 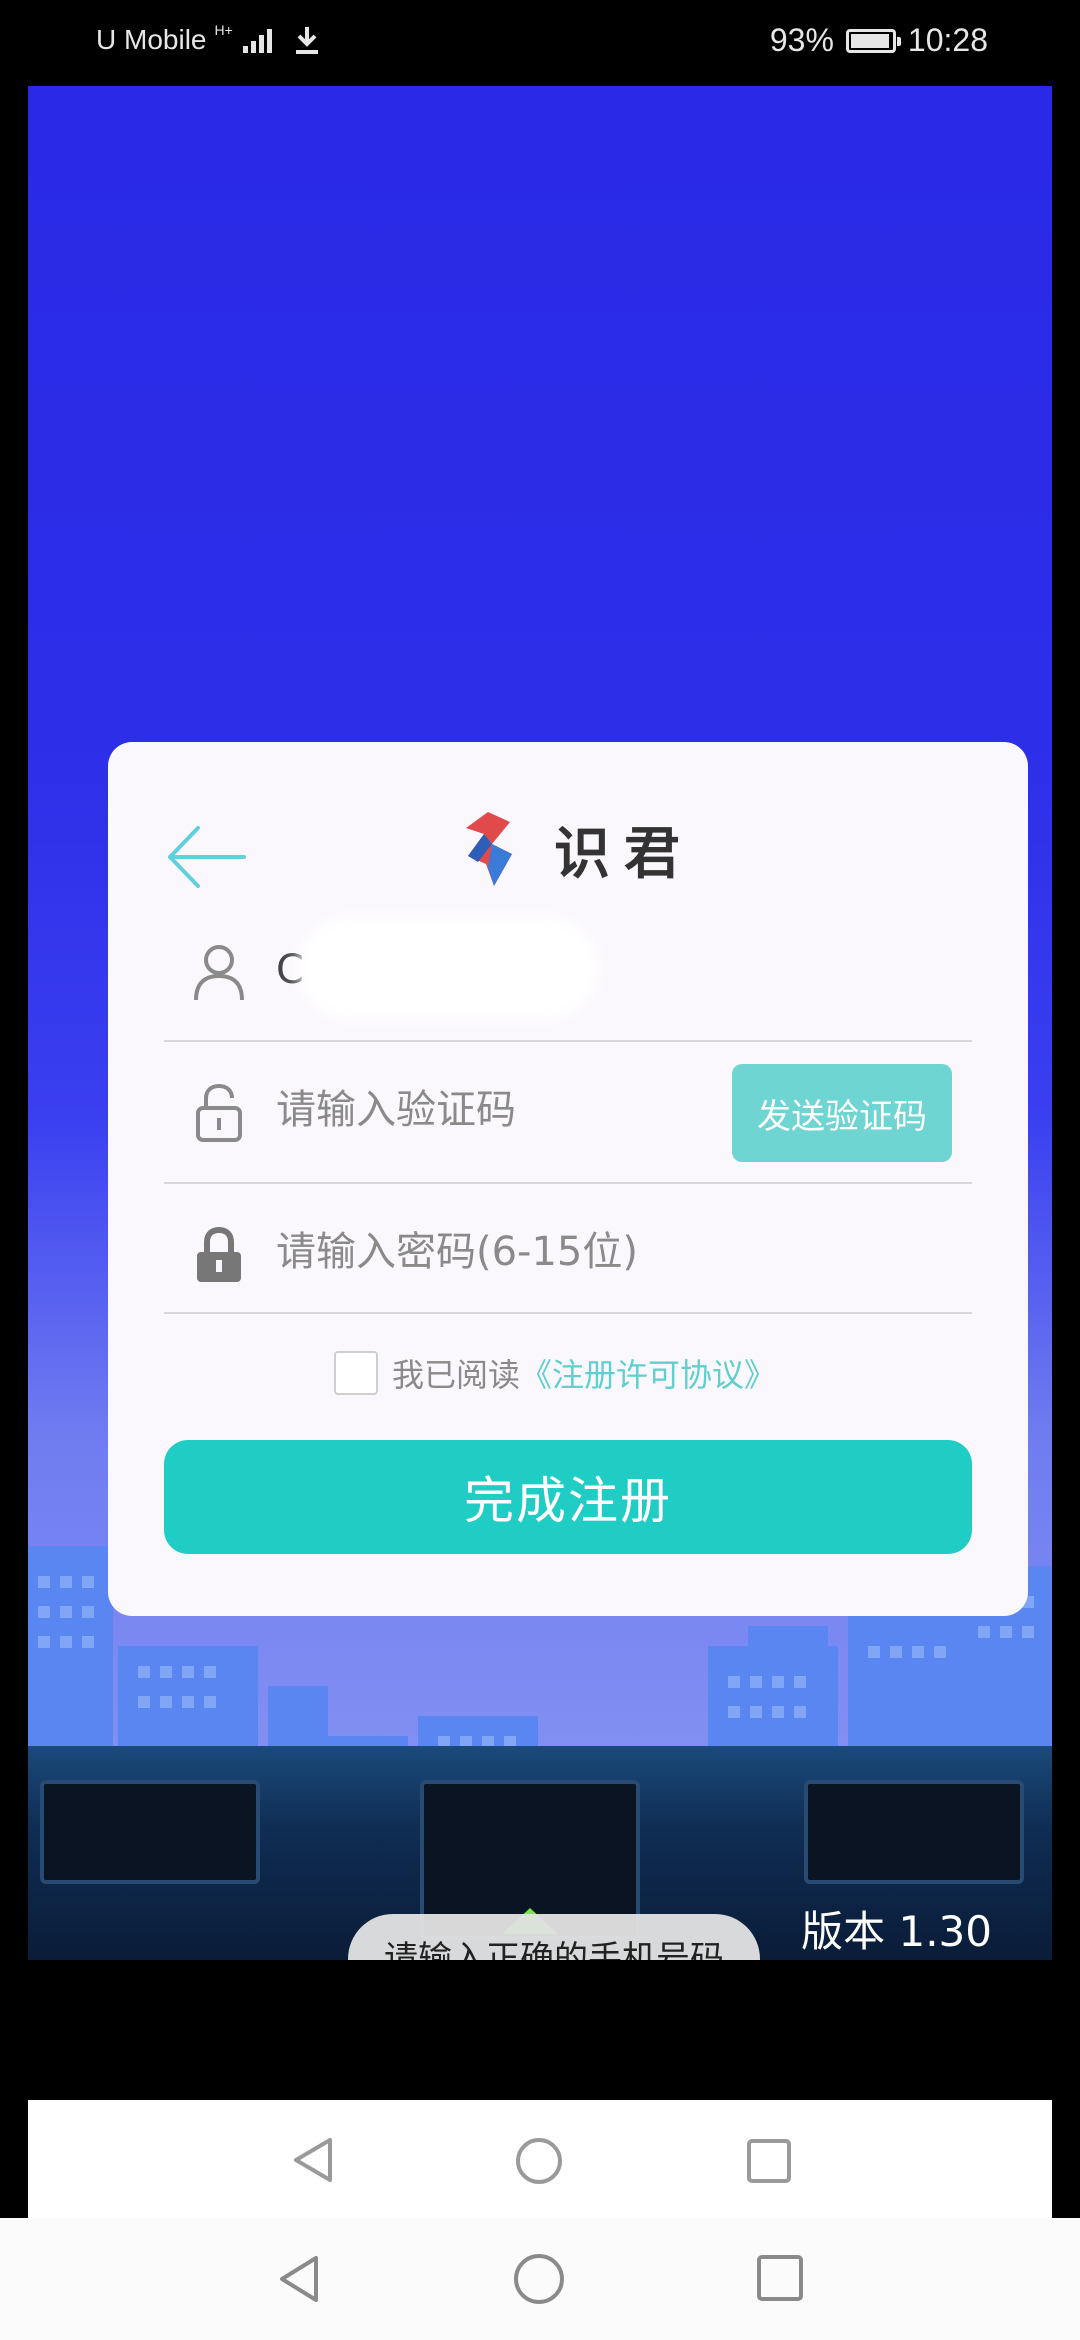 What do you see at coordinates (223, 30) in the screenshot?
I see `network-type: H+` at bounding box center [223, 30].